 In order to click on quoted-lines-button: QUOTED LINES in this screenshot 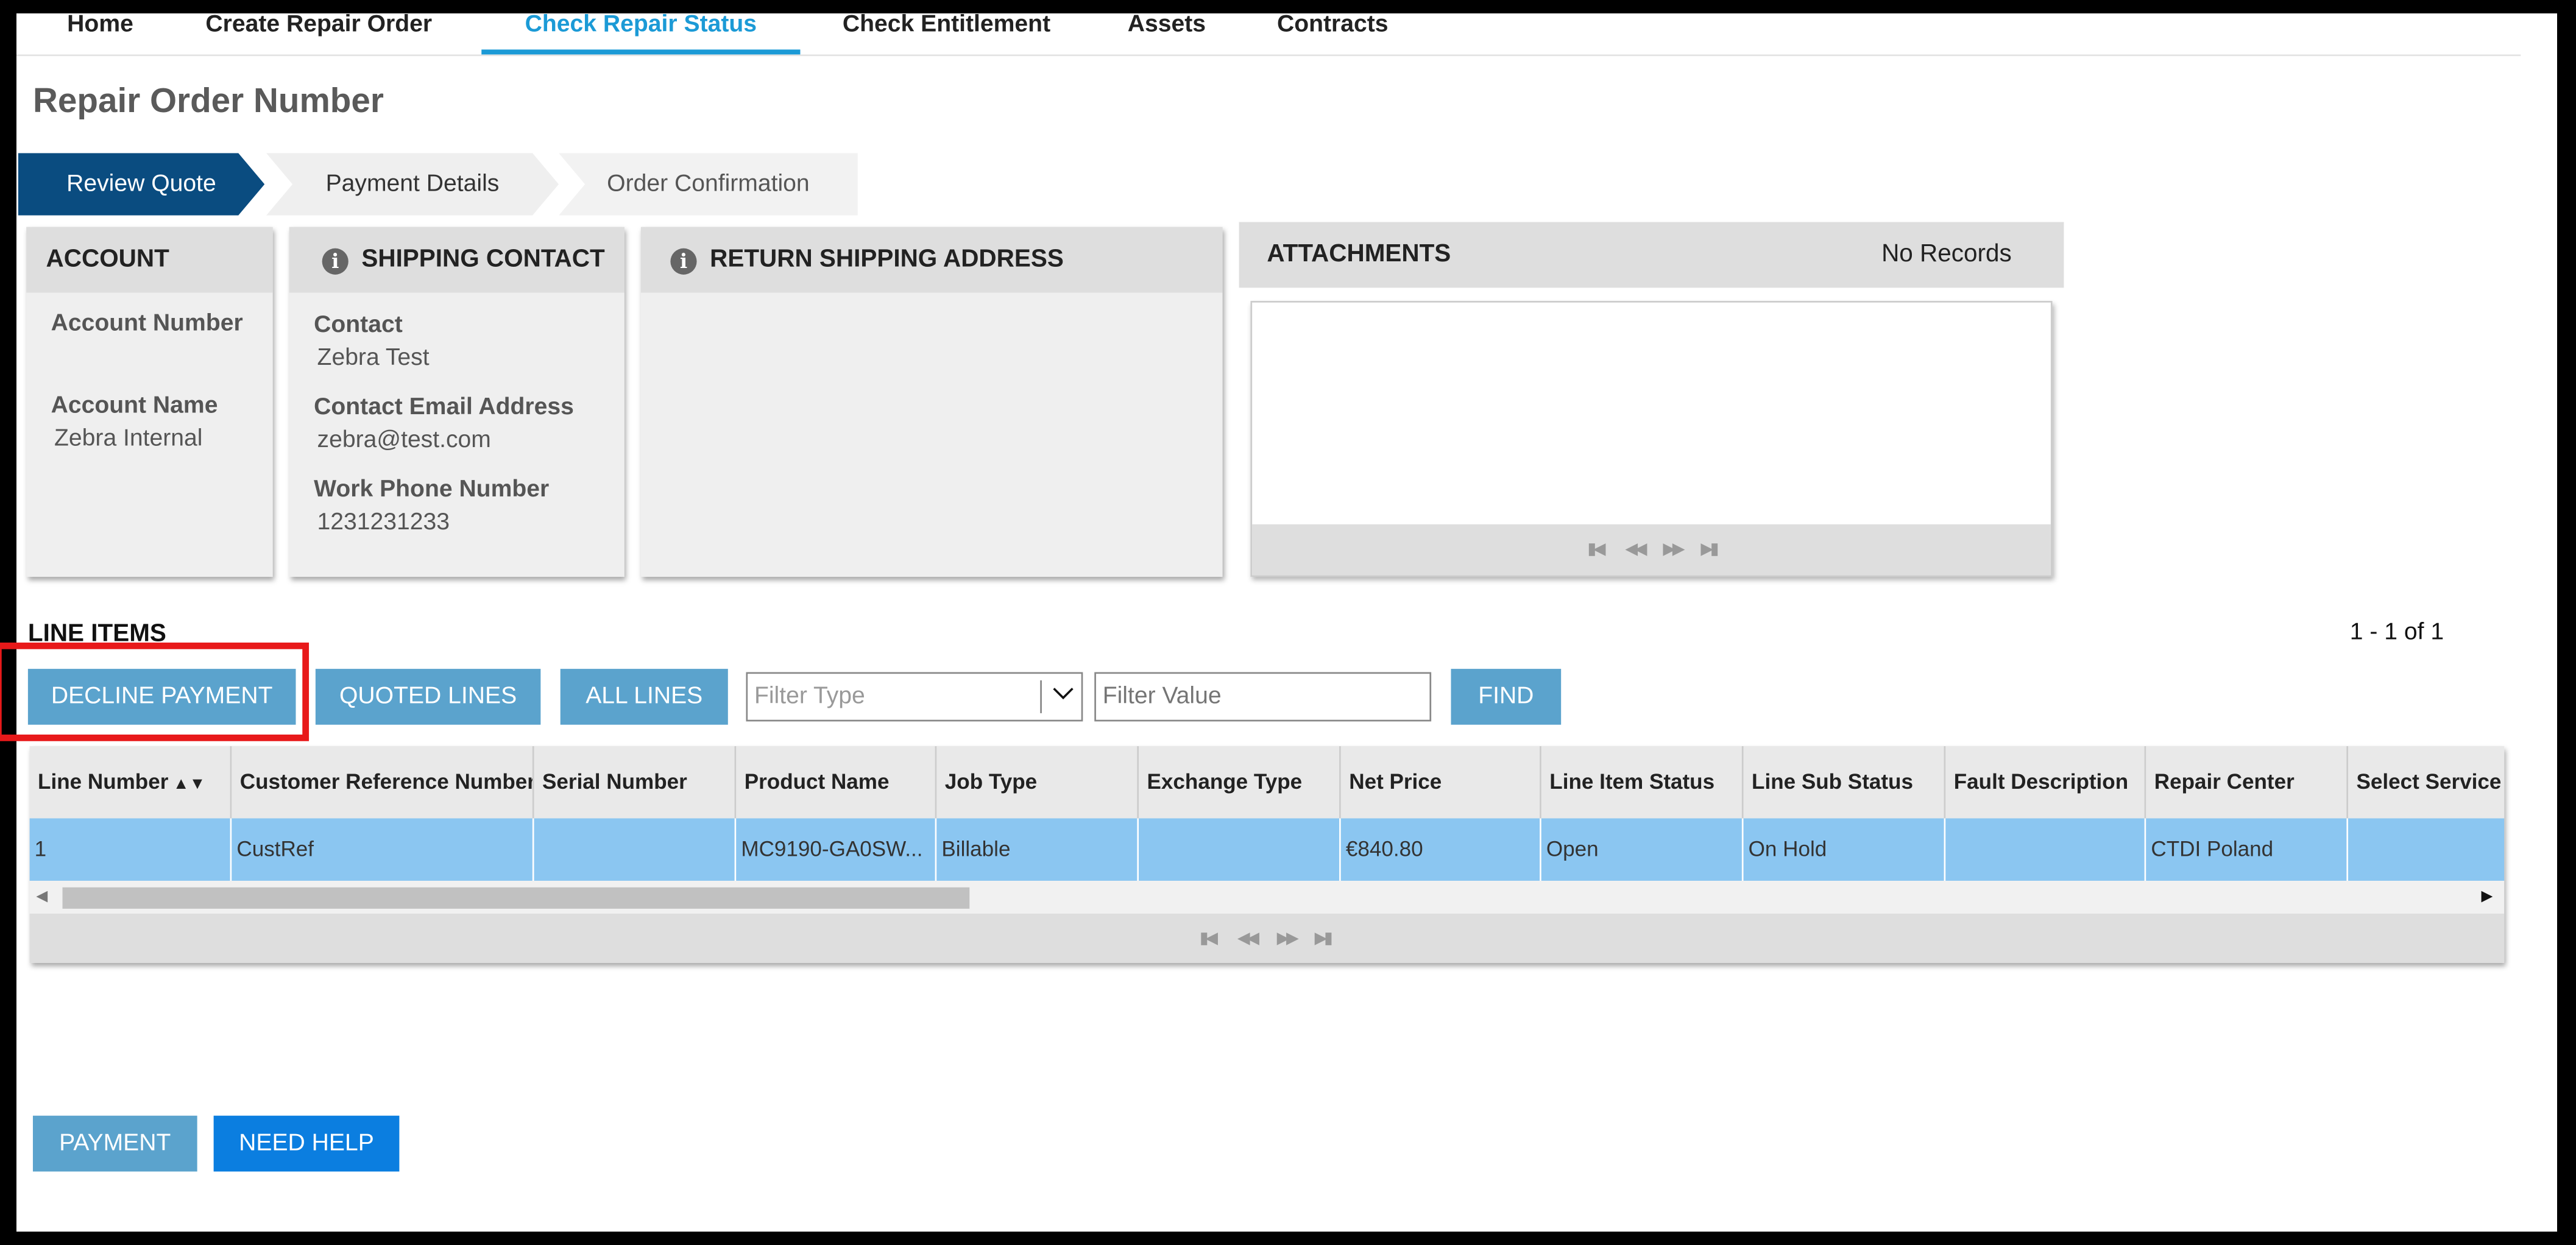, I will do `click(428, 697)`.